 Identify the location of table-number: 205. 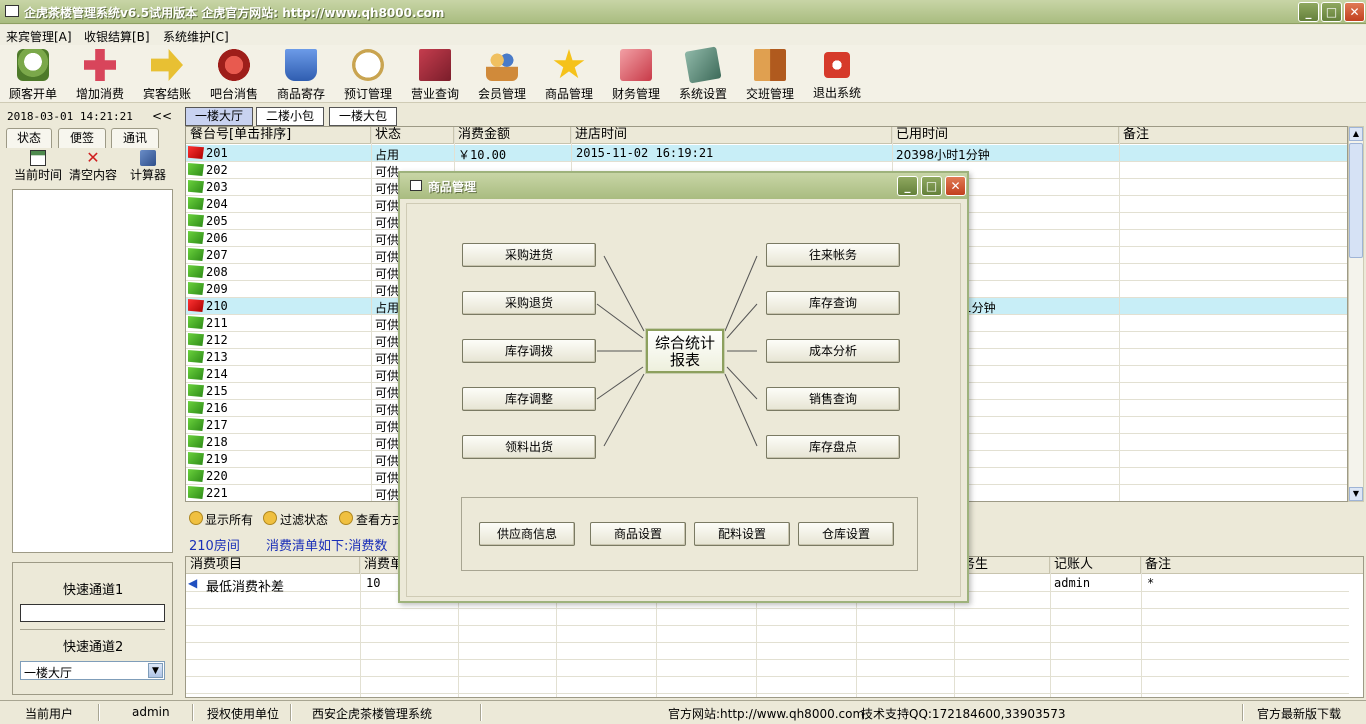
(217, 221).